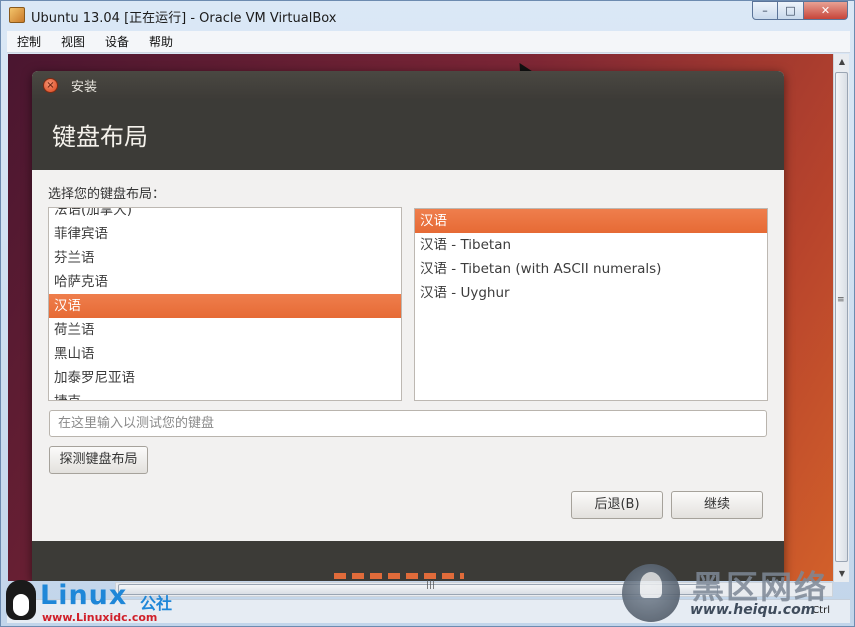  Describe the element at coordinates (84, 87) in the screenshot. I see `installer-window-title: 安装` at that location.